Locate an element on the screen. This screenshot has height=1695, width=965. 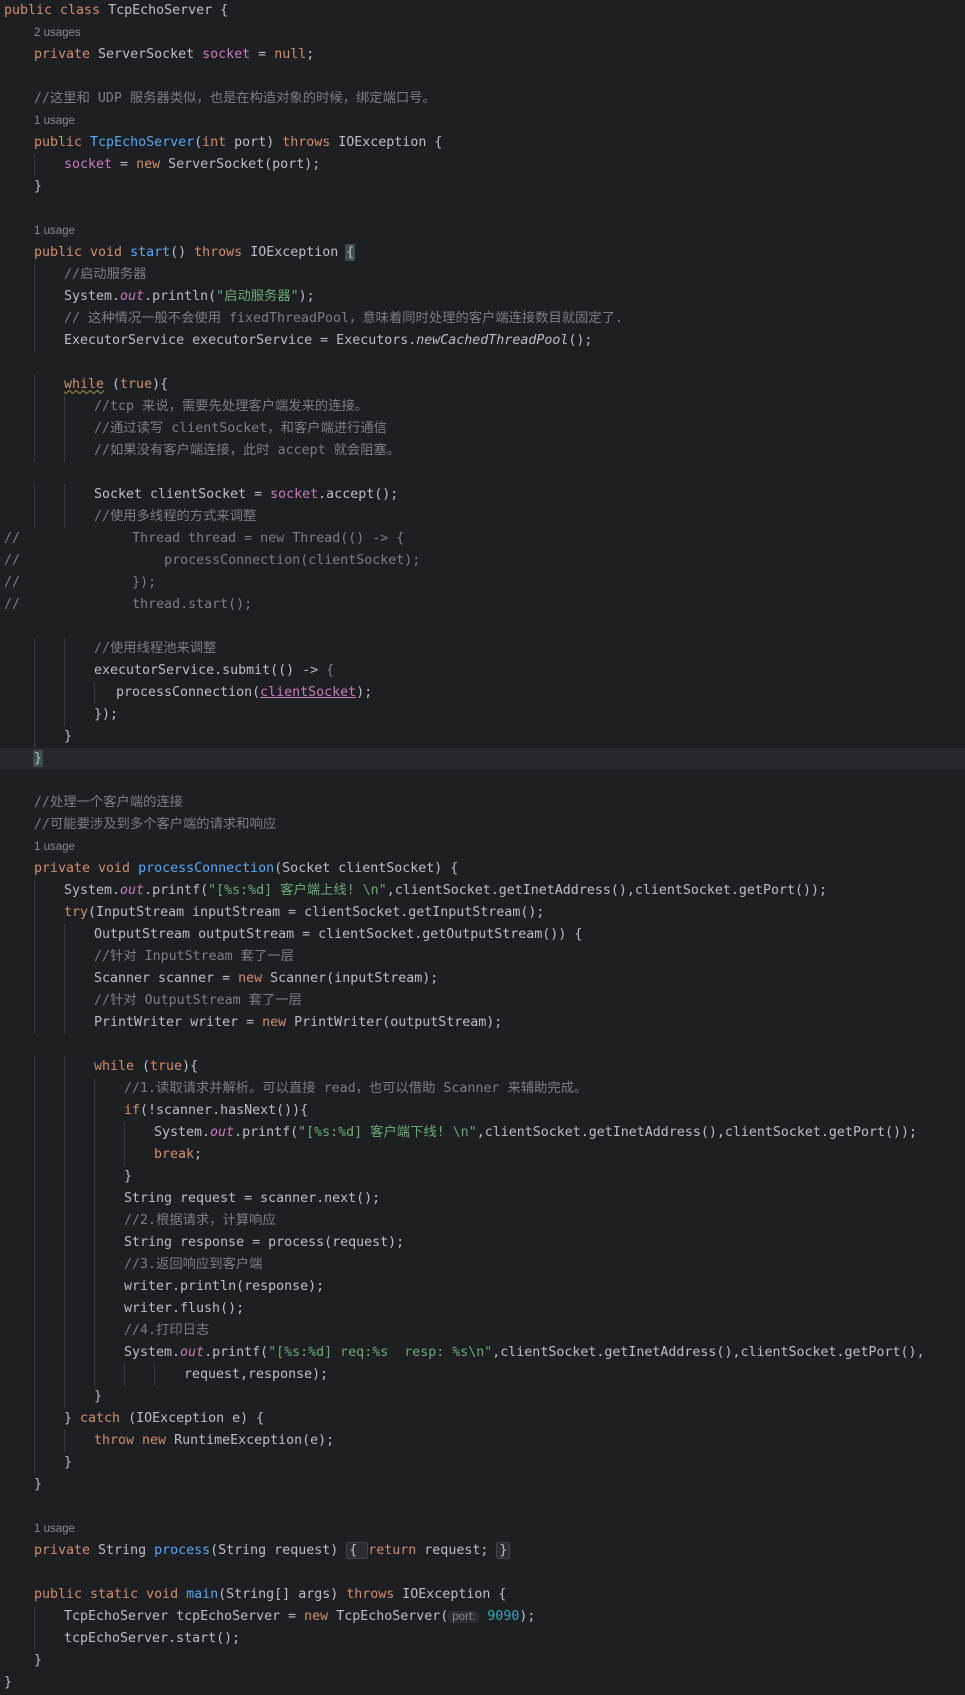
code-line: //使用线程池来调整 is located at coordinates (482, 649).